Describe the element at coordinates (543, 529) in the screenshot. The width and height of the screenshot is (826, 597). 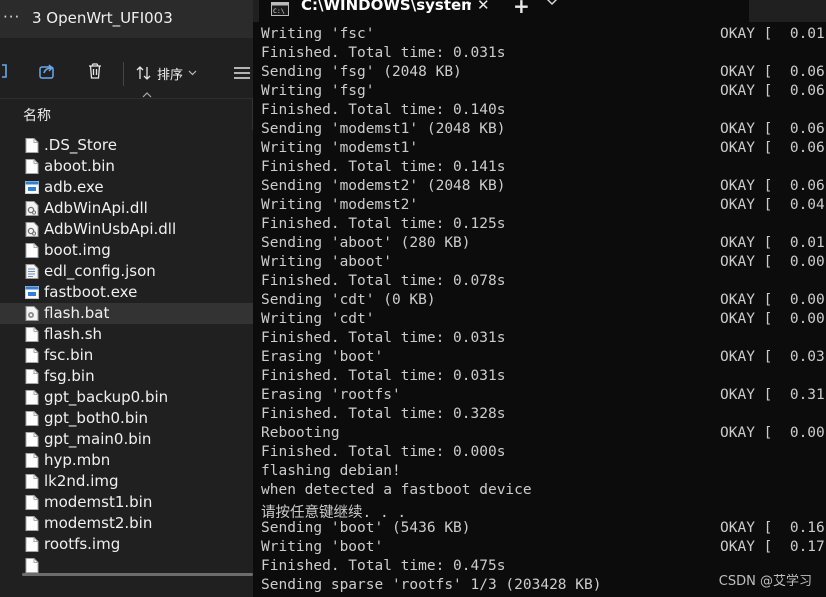
I see `console-line: Sending 'boot' (5436 KB) OKAY [ 0.16` at that location.